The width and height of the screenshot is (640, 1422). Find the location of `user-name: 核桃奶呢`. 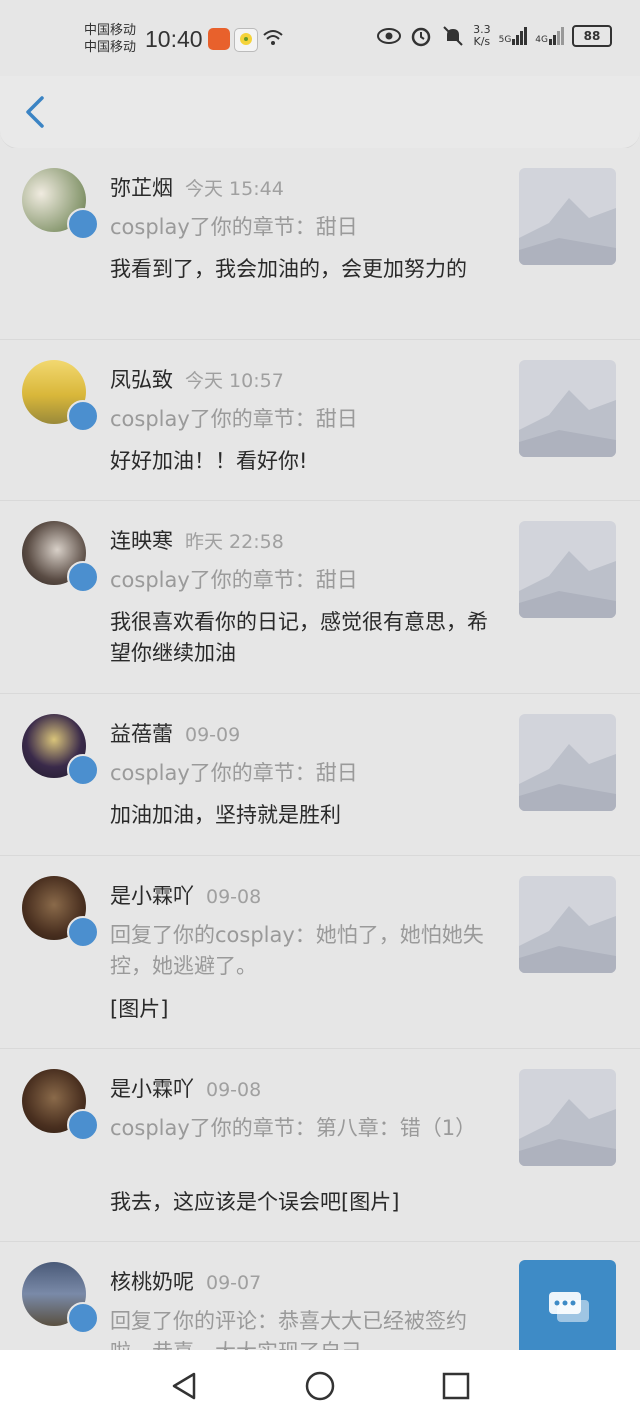

user-name: 核桃奶呢 is located at coordinates (152, 1282).